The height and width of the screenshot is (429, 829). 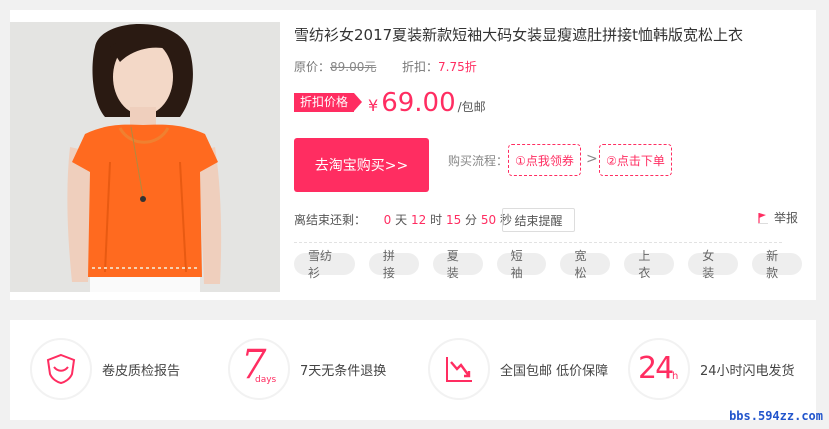 I want to click on service-free-shipping: 全国包邮 低价保障, so click(x=518, y=369).